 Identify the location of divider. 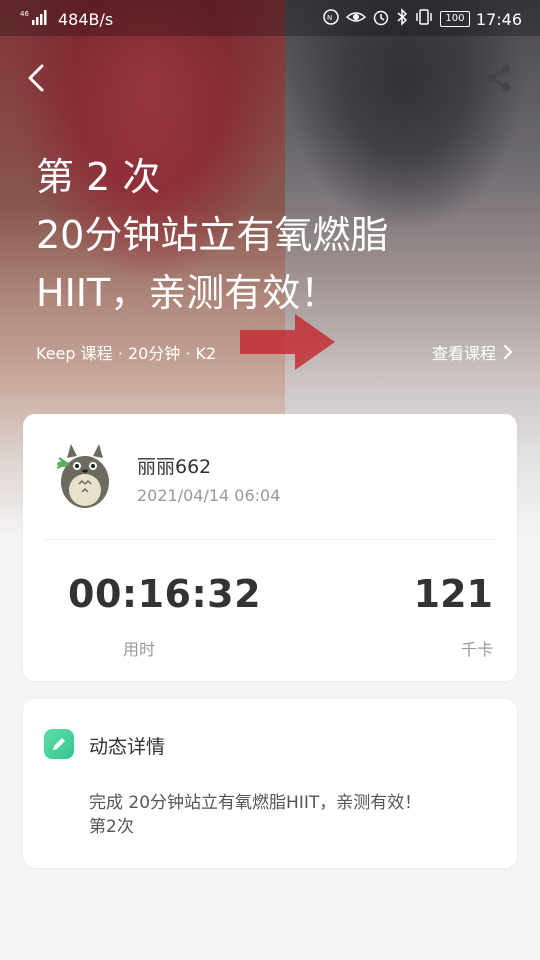
(270, 539).